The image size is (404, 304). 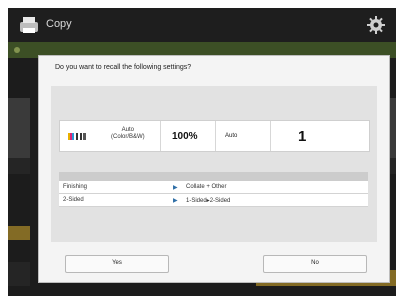 What do you see at coordinates (202, 25) in the screenshot?
I see `top-bar: Copy` at bounding box center [202, 25].